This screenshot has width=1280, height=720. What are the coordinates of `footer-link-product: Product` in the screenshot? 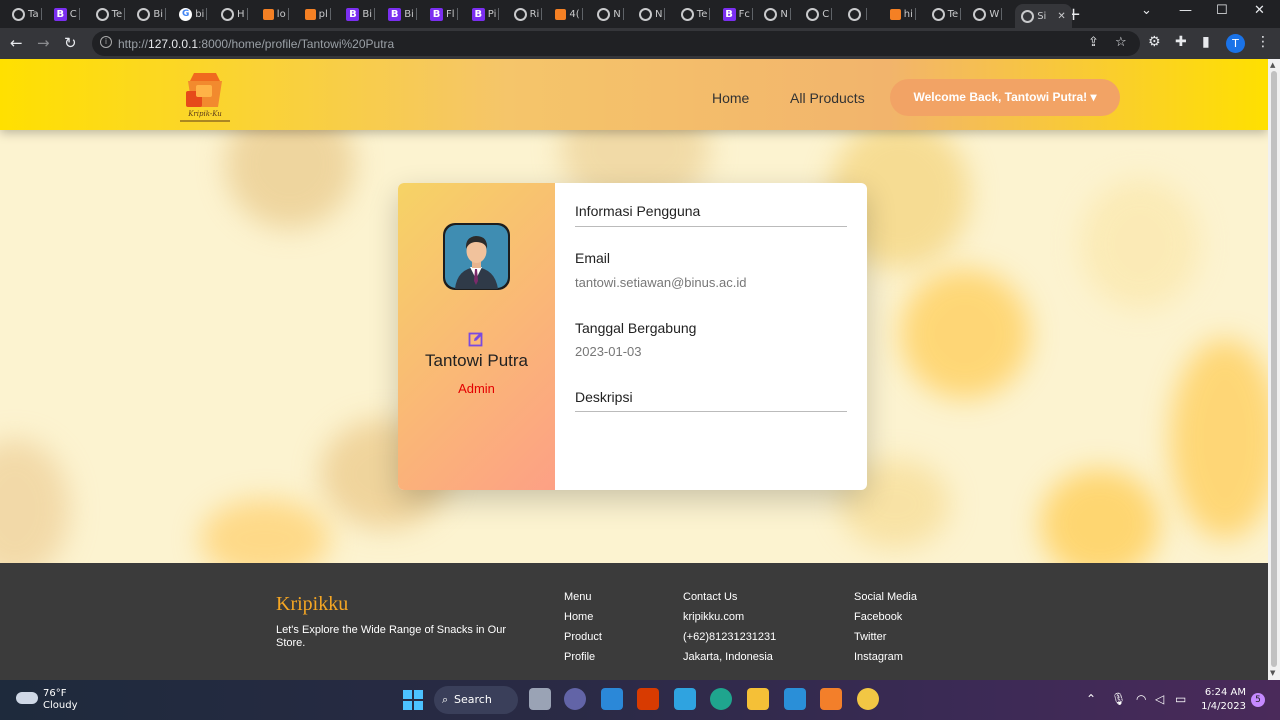 It's located at (583, 641).